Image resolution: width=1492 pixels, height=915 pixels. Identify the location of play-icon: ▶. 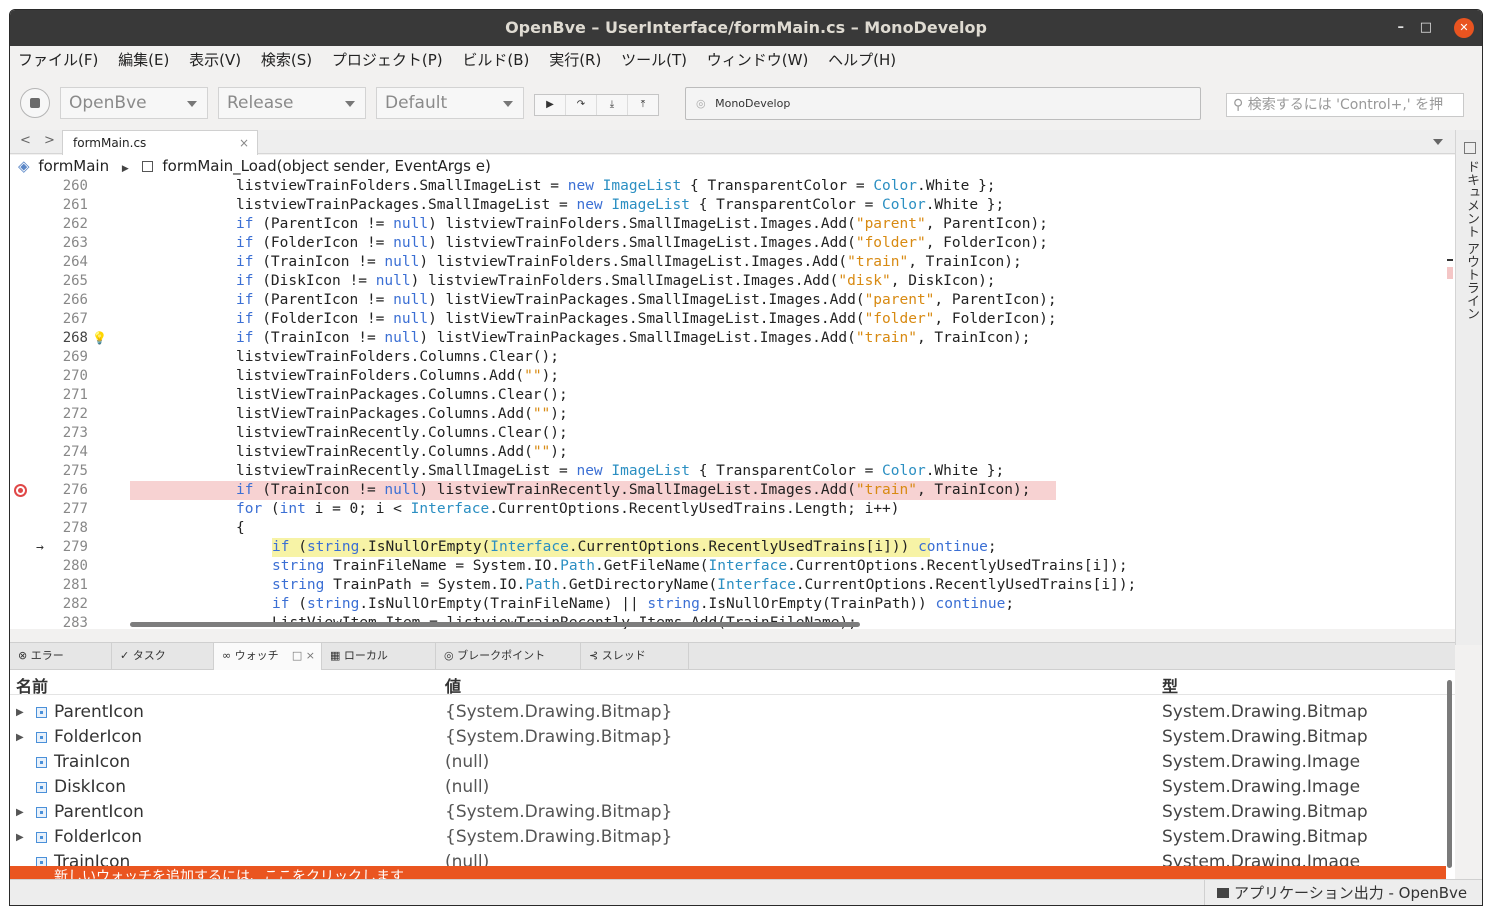
(550, 105).